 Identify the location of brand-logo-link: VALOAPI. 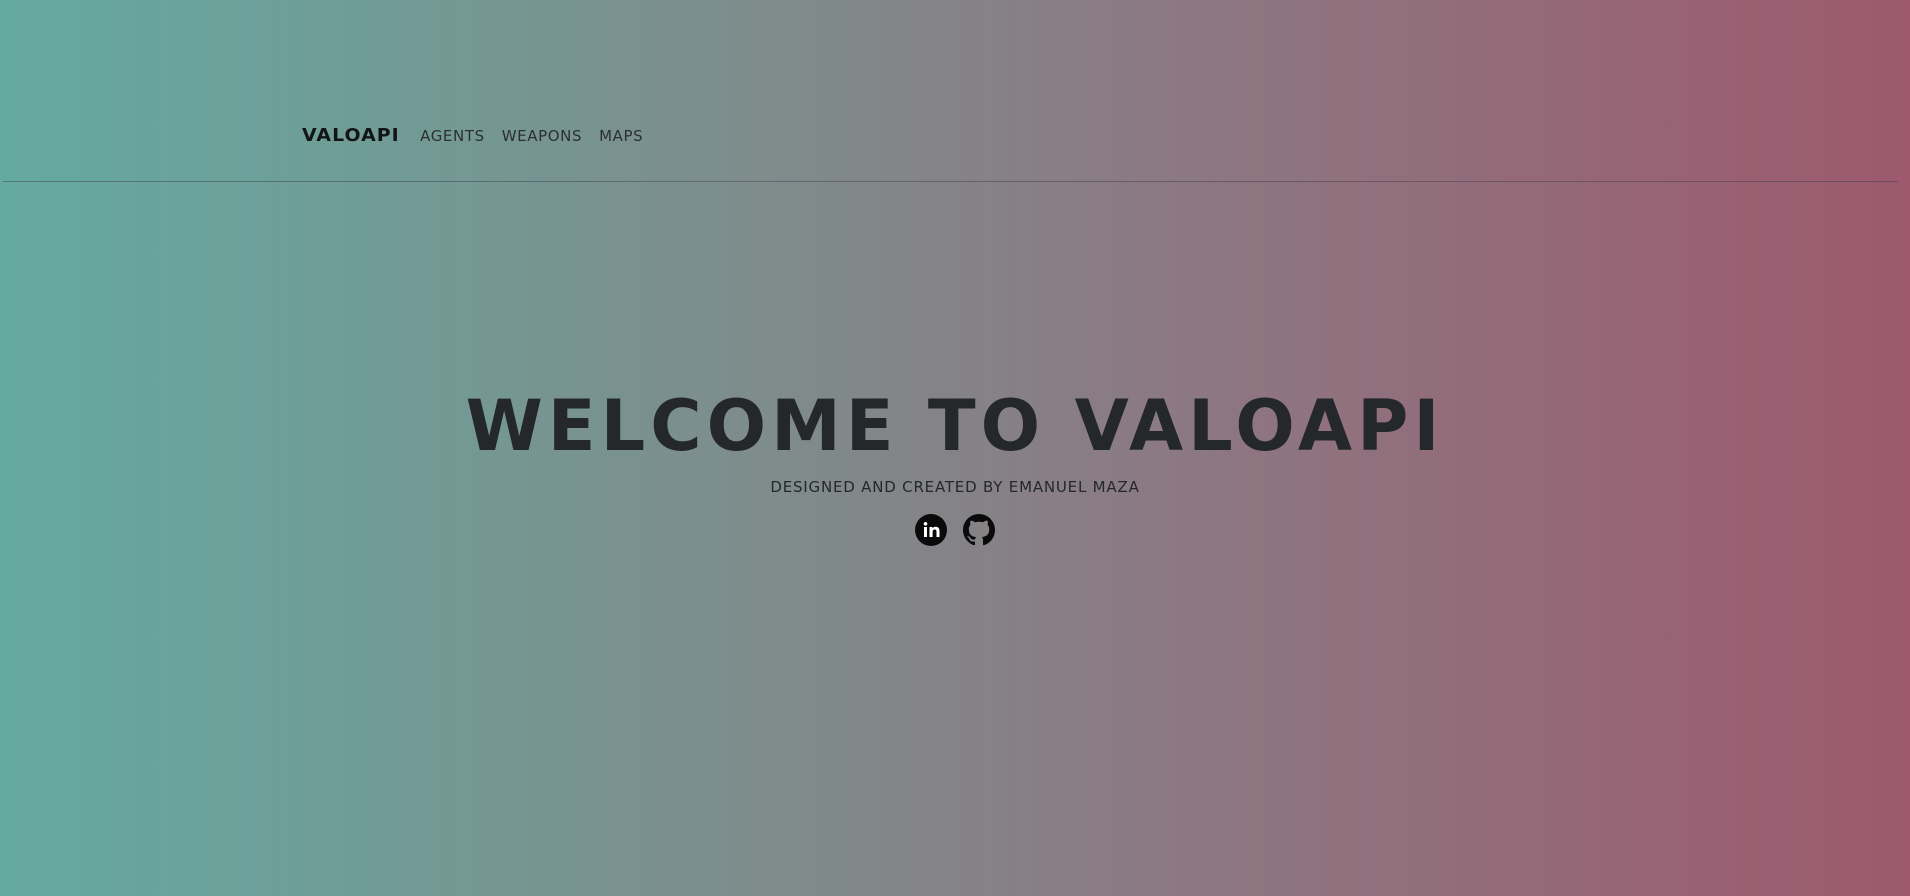
(351, 135).